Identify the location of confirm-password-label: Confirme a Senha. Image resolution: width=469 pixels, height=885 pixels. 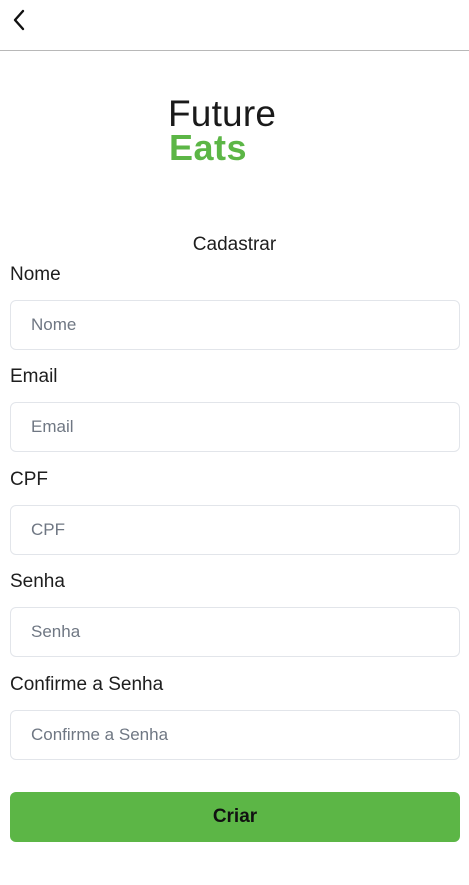
(87, 684).